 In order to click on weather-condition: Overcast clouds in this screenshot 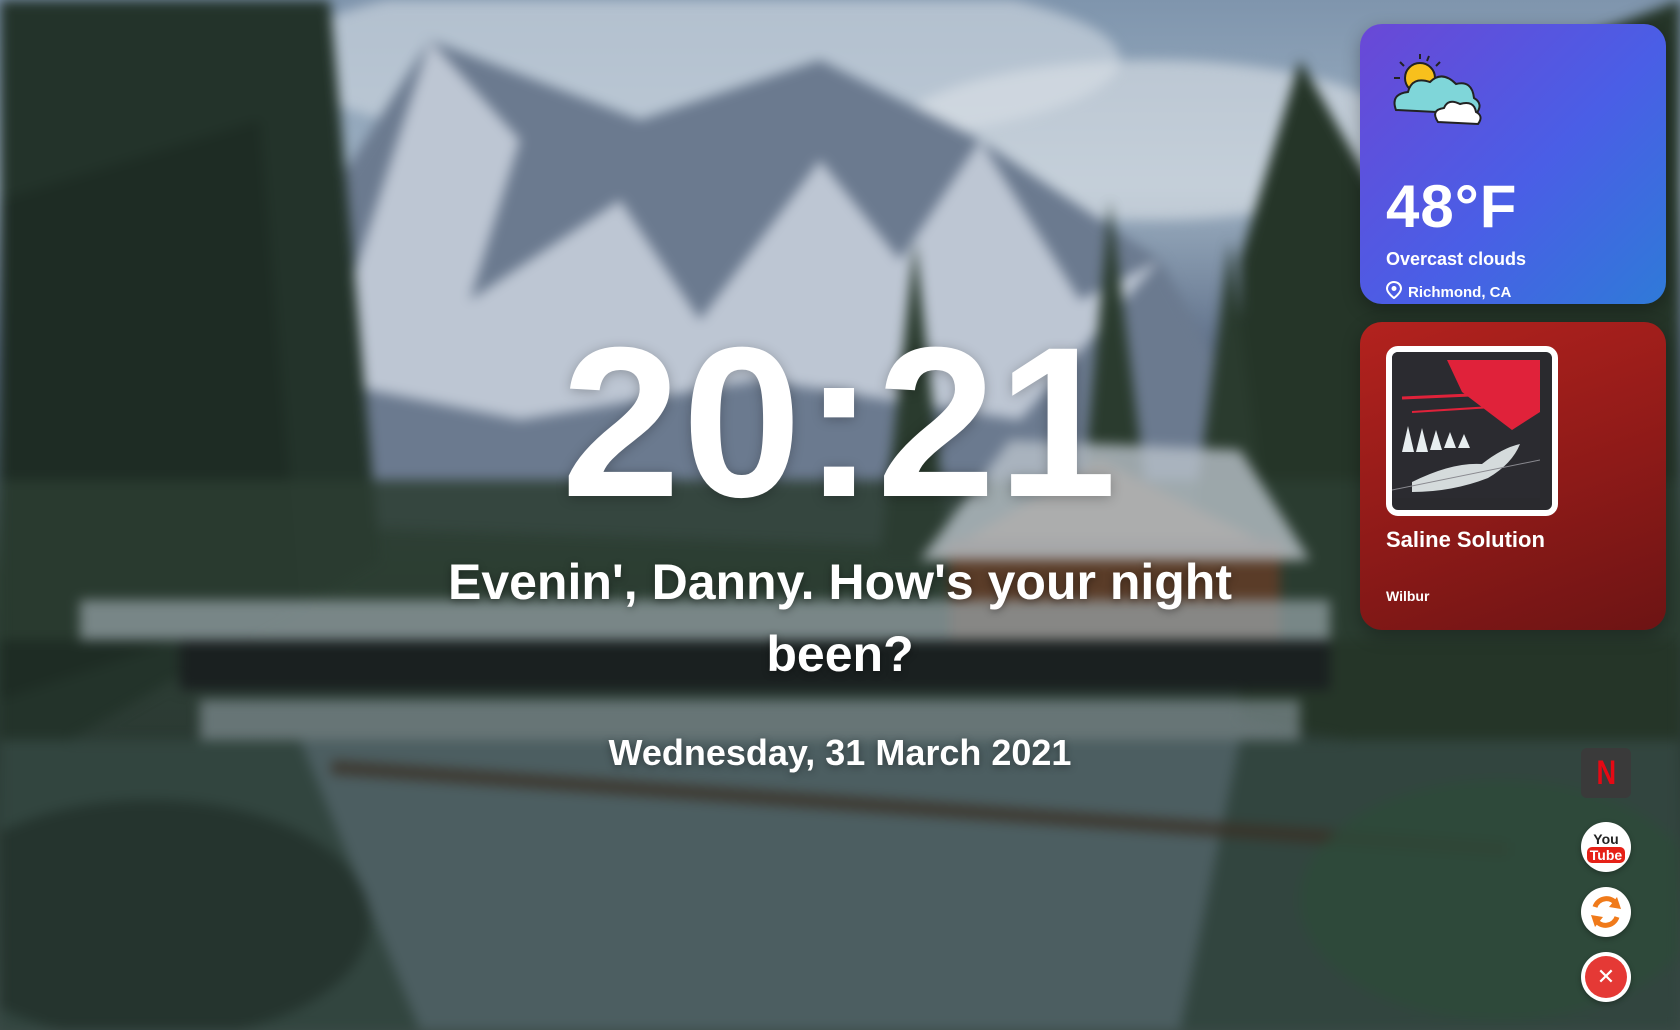, I will do `click(1456, 259)`.